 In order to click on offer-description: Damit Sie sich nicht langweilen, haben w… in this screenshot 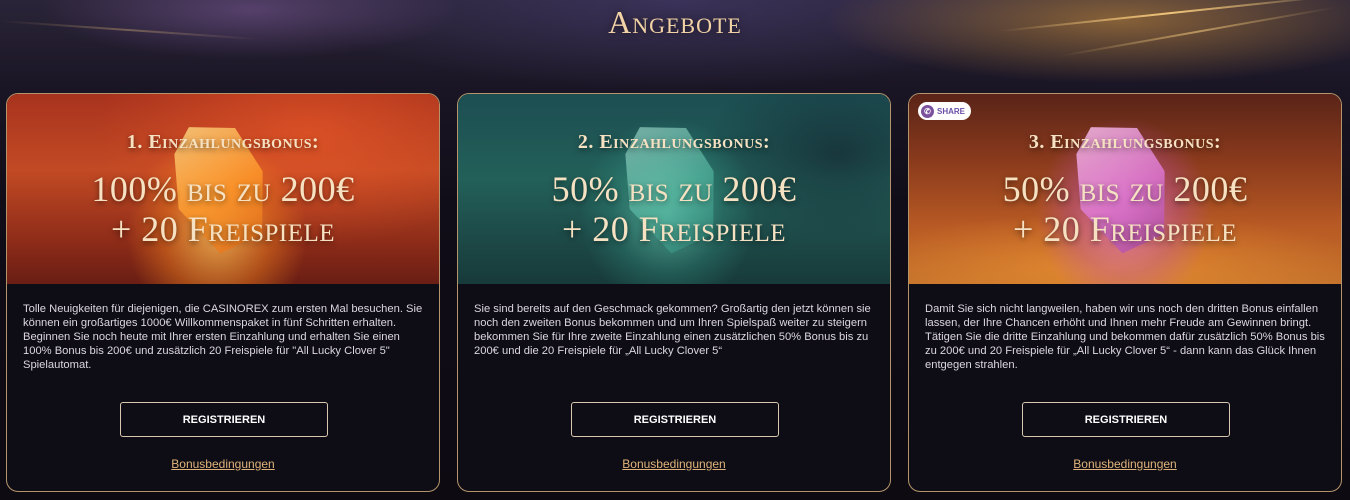, I will do `click(1125, 337)`.